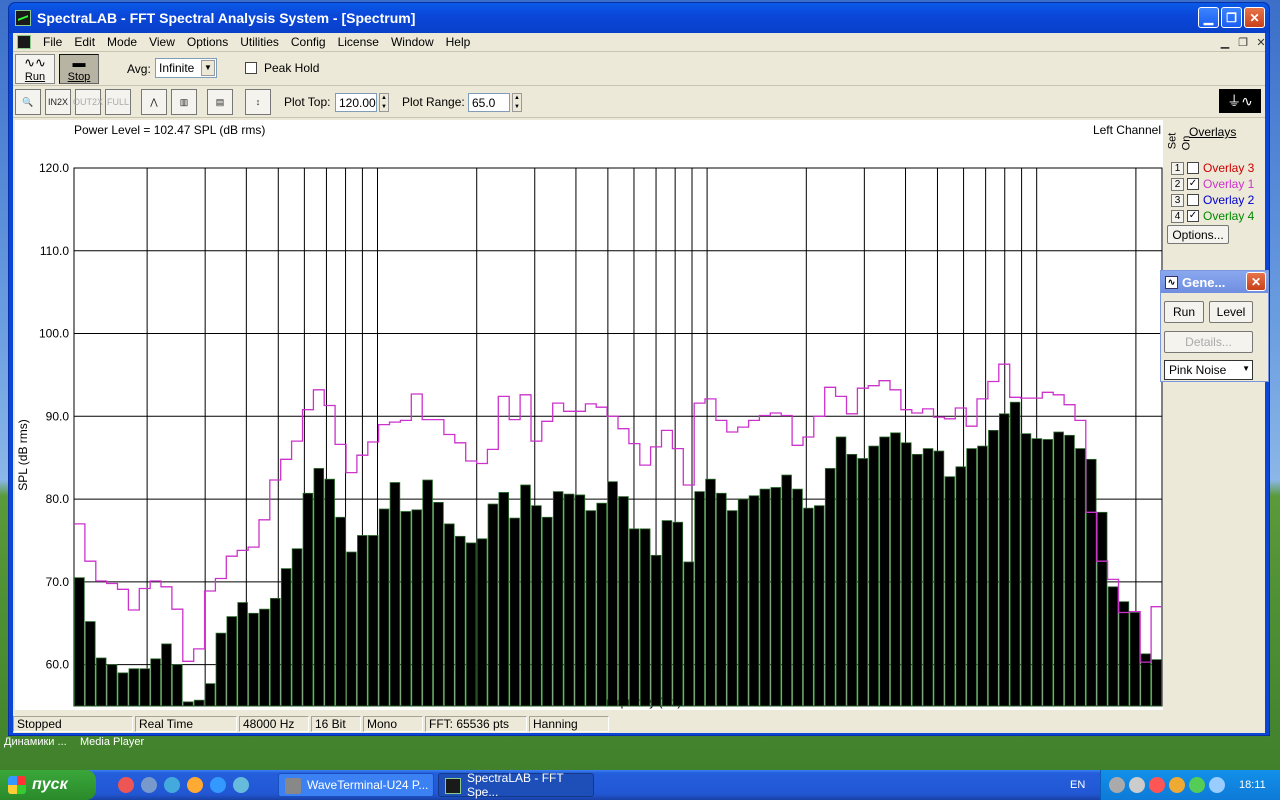  I want to click on peak-hold-label: Peak Hold, so click(292, 68).